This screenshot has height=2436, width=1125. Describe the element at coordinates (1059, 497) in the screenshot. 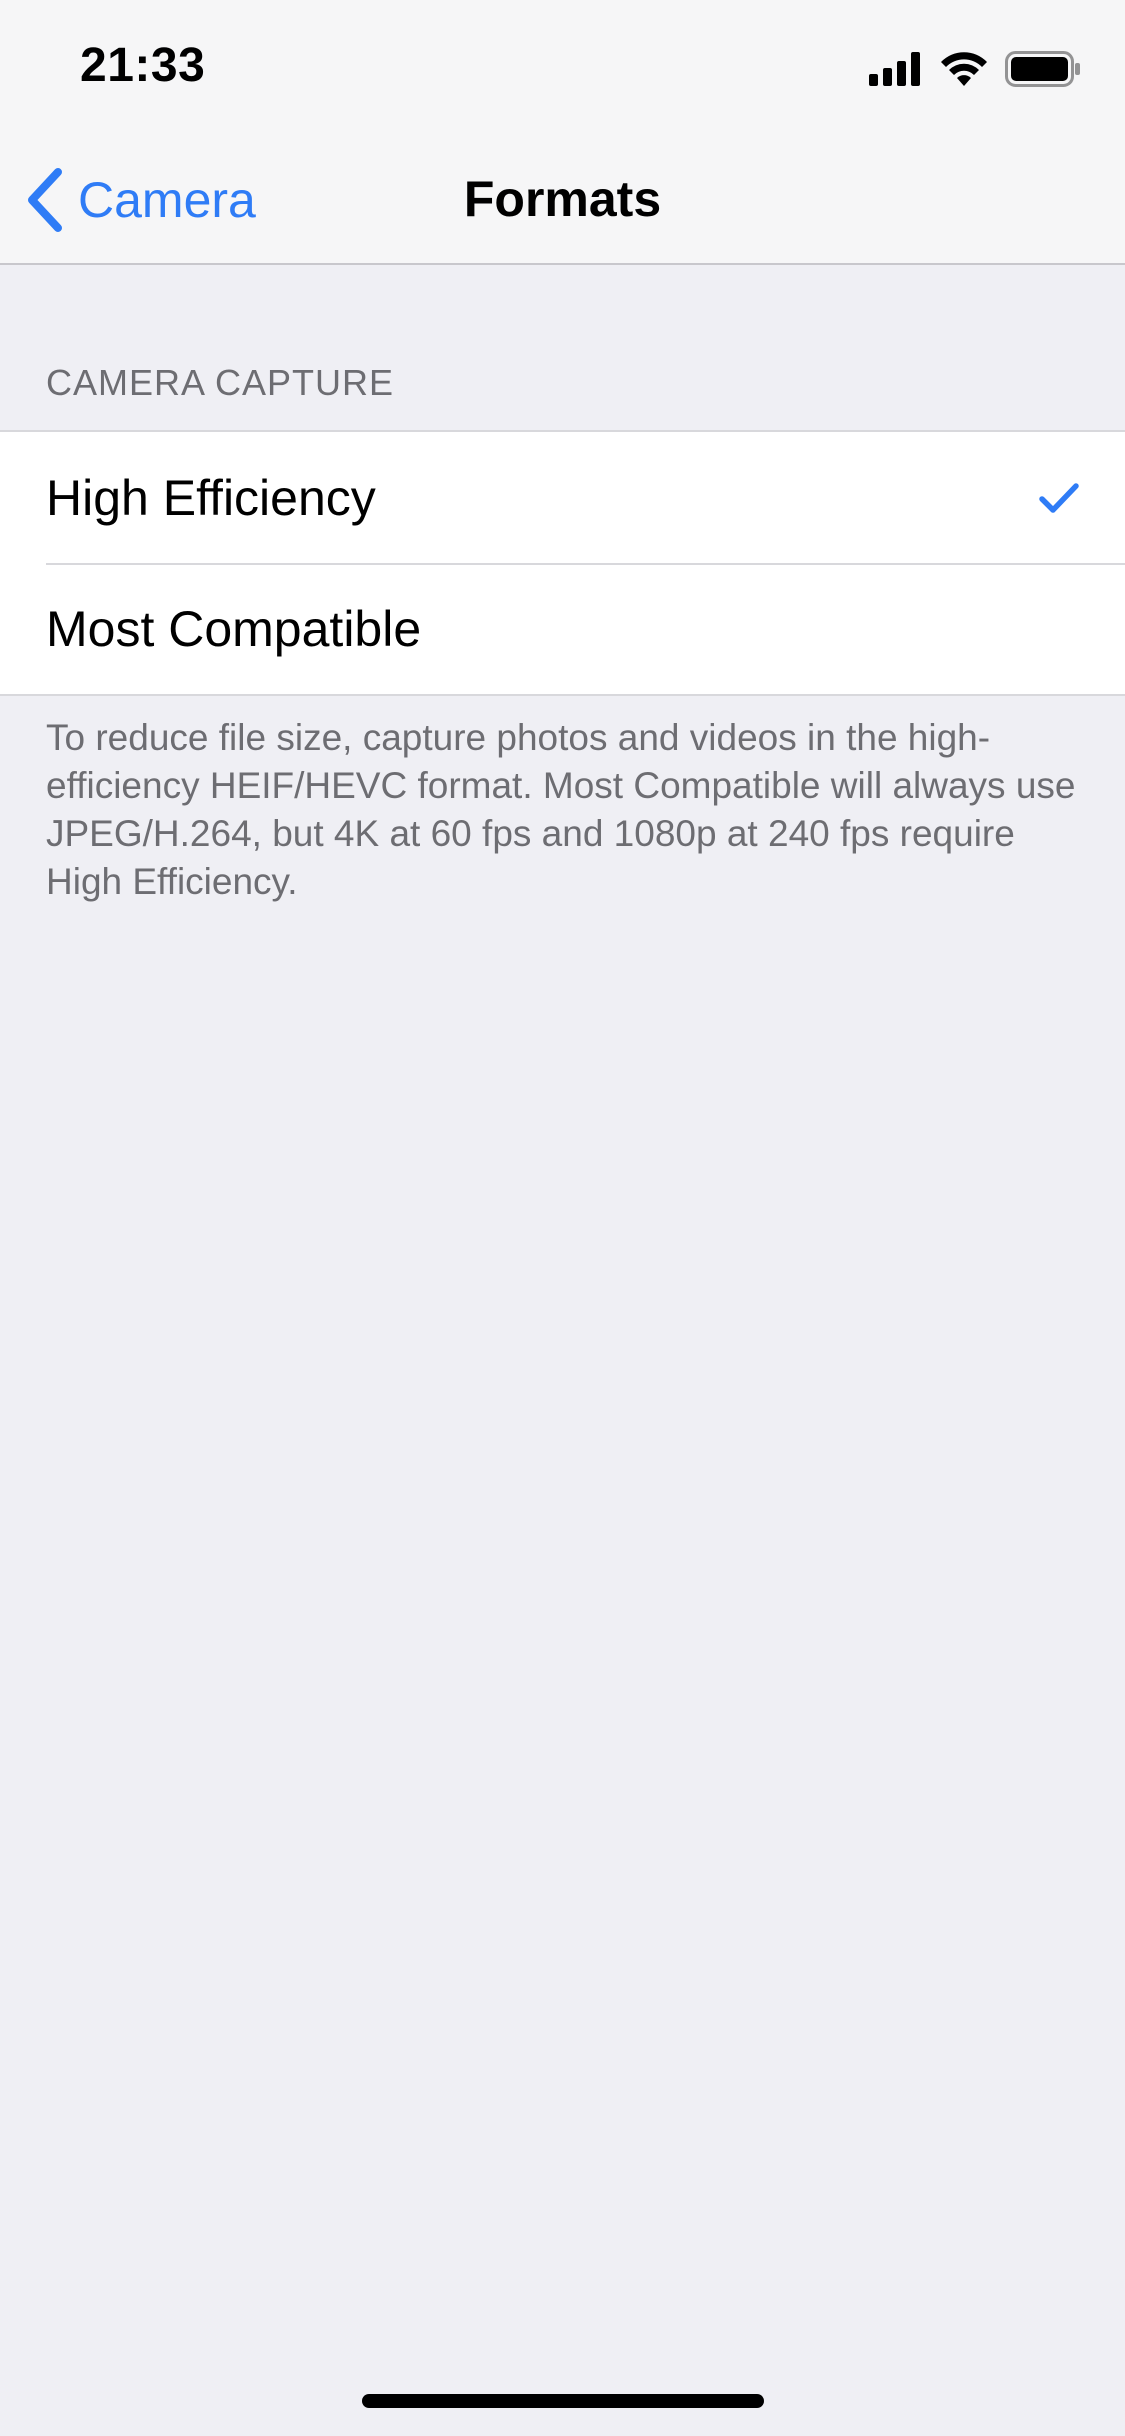

I see `checkmark-icon` at that location.